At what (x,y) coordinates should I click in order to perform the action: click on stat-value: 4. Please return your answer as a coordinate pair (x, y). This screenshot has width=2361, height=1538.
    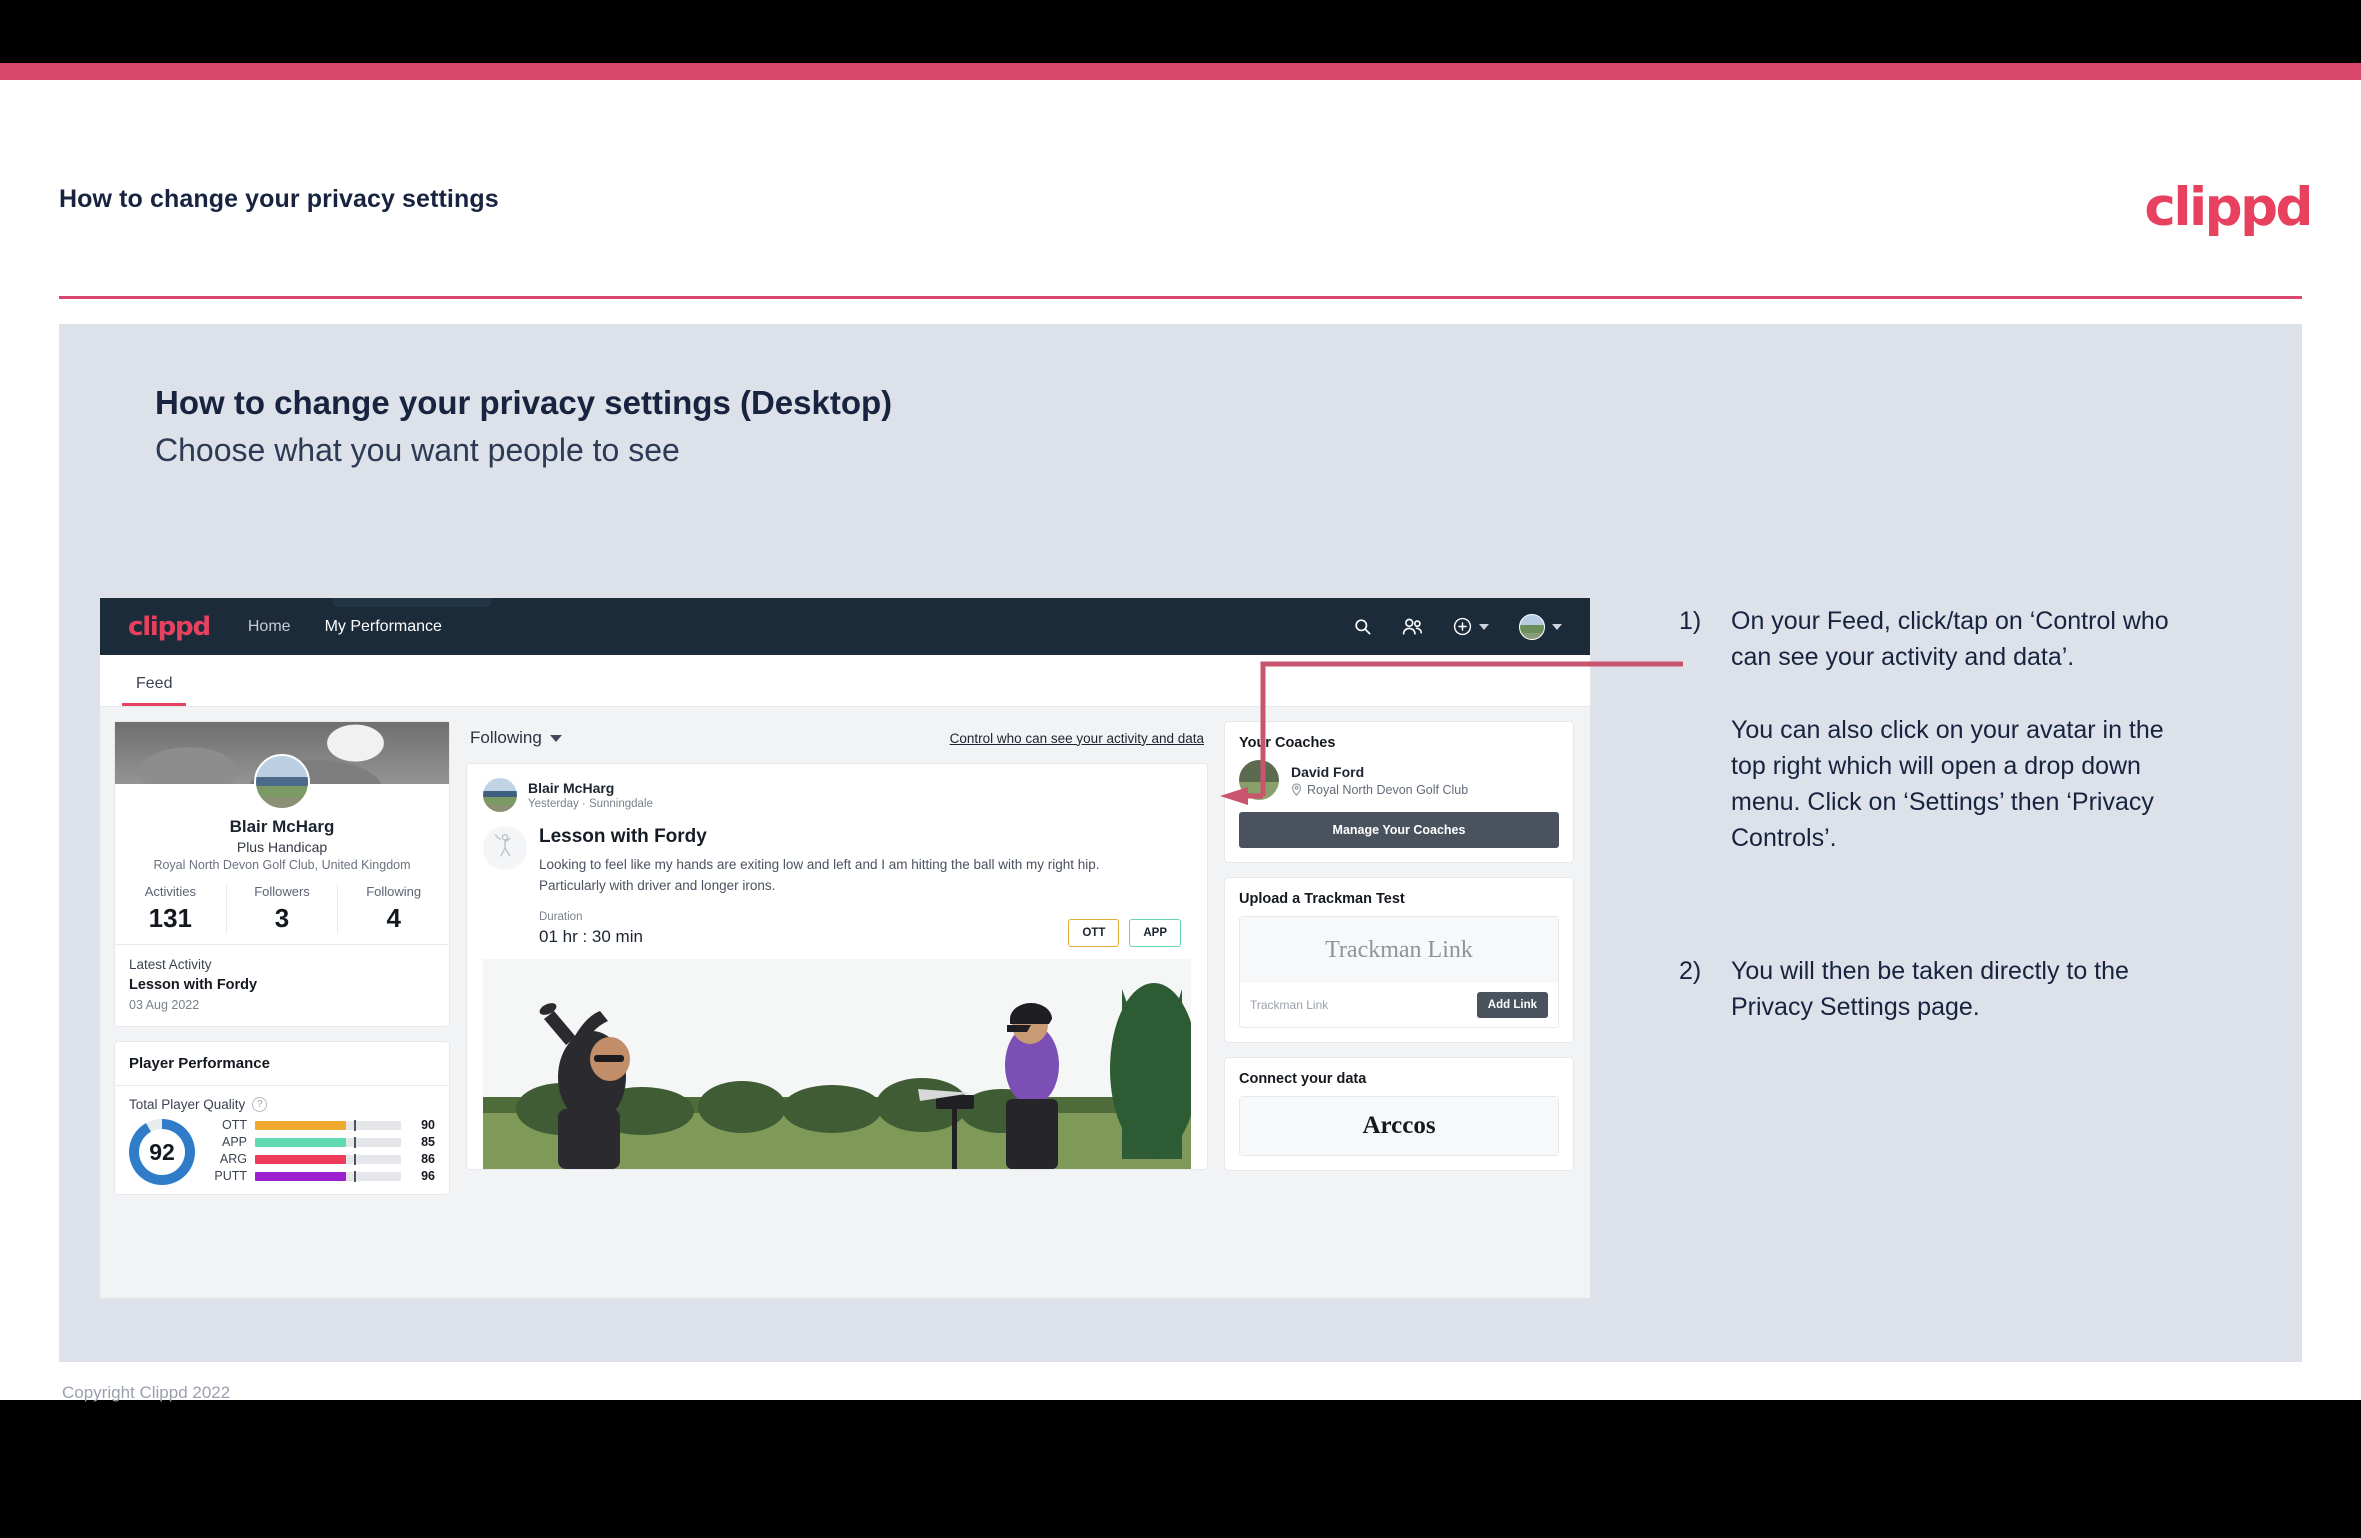
    Looking at the image, I should click on (393, 918).